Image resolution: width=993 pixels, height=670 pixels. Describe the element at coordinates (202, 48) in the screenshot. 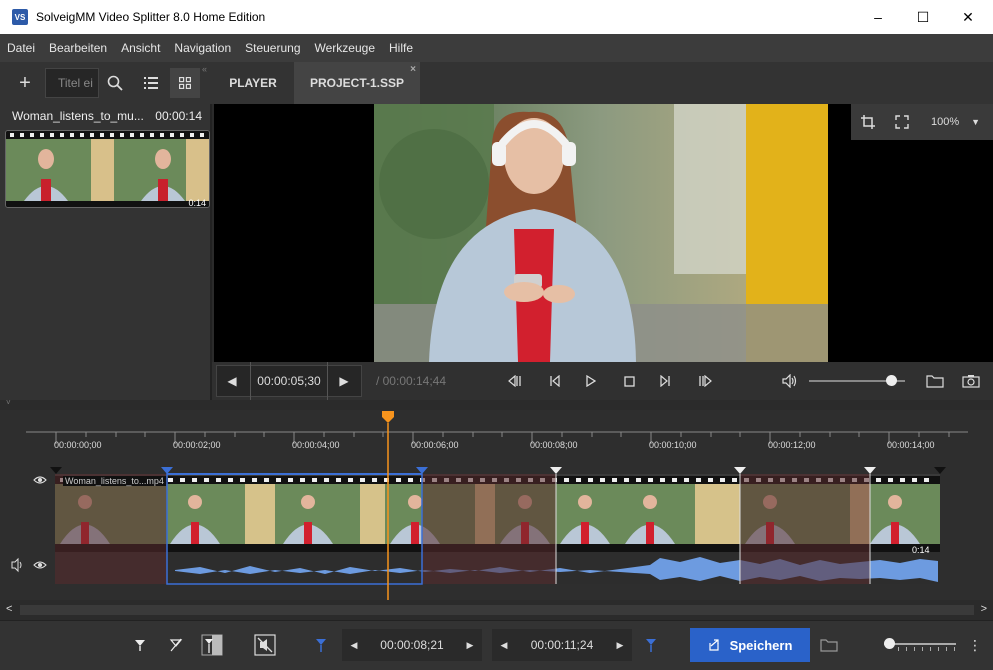

I see `menu-navigation: Navigation` at that location.